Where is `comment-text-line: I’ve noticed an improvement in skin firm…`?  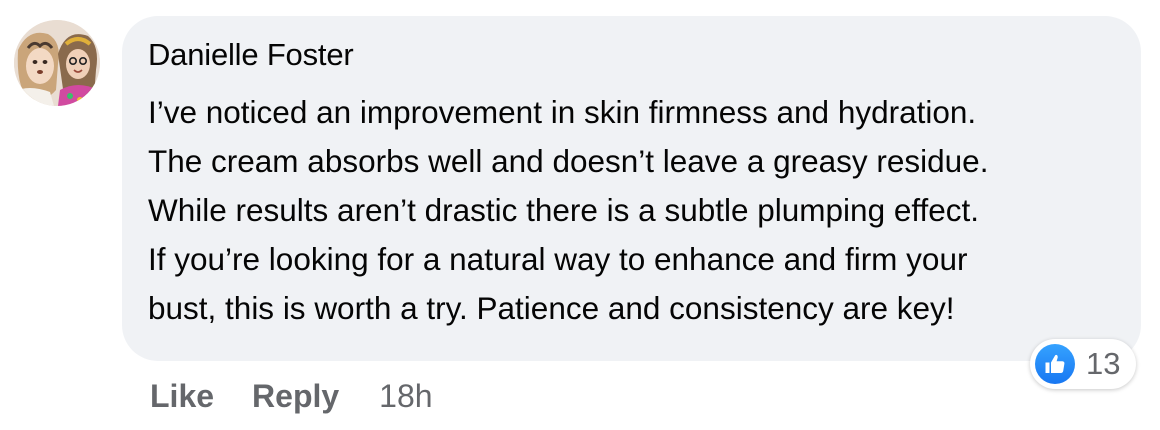
comment-text-line: I’ve noticed an improvement in skin firm… is located at coordinates (562, 112).